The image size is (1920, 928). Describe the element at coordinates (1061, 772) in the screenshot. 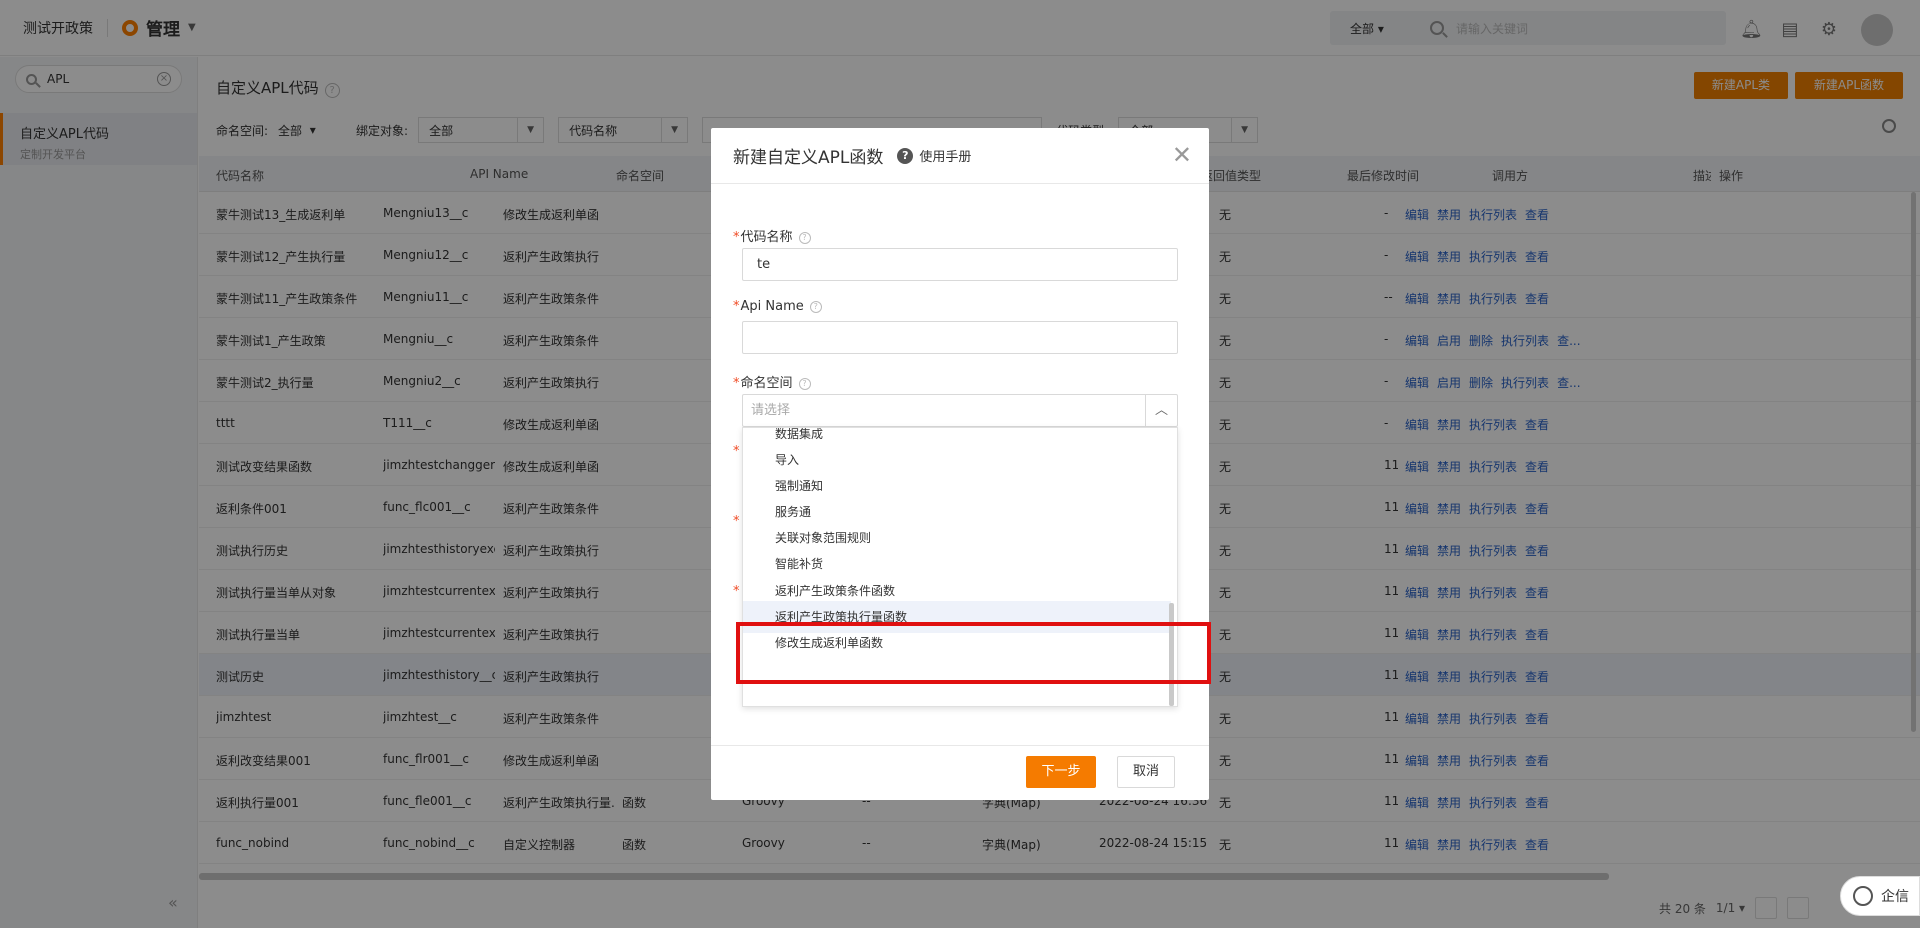

I see `next-step-button: 下一步` at that location.